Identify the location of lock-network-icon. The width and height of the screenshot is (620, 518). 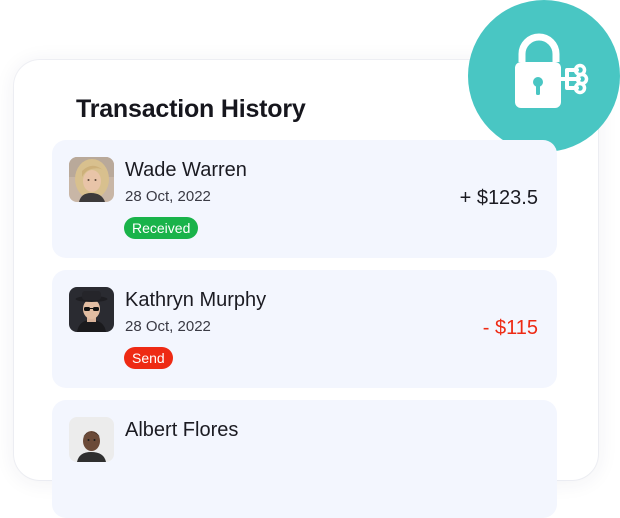
(552, 70).